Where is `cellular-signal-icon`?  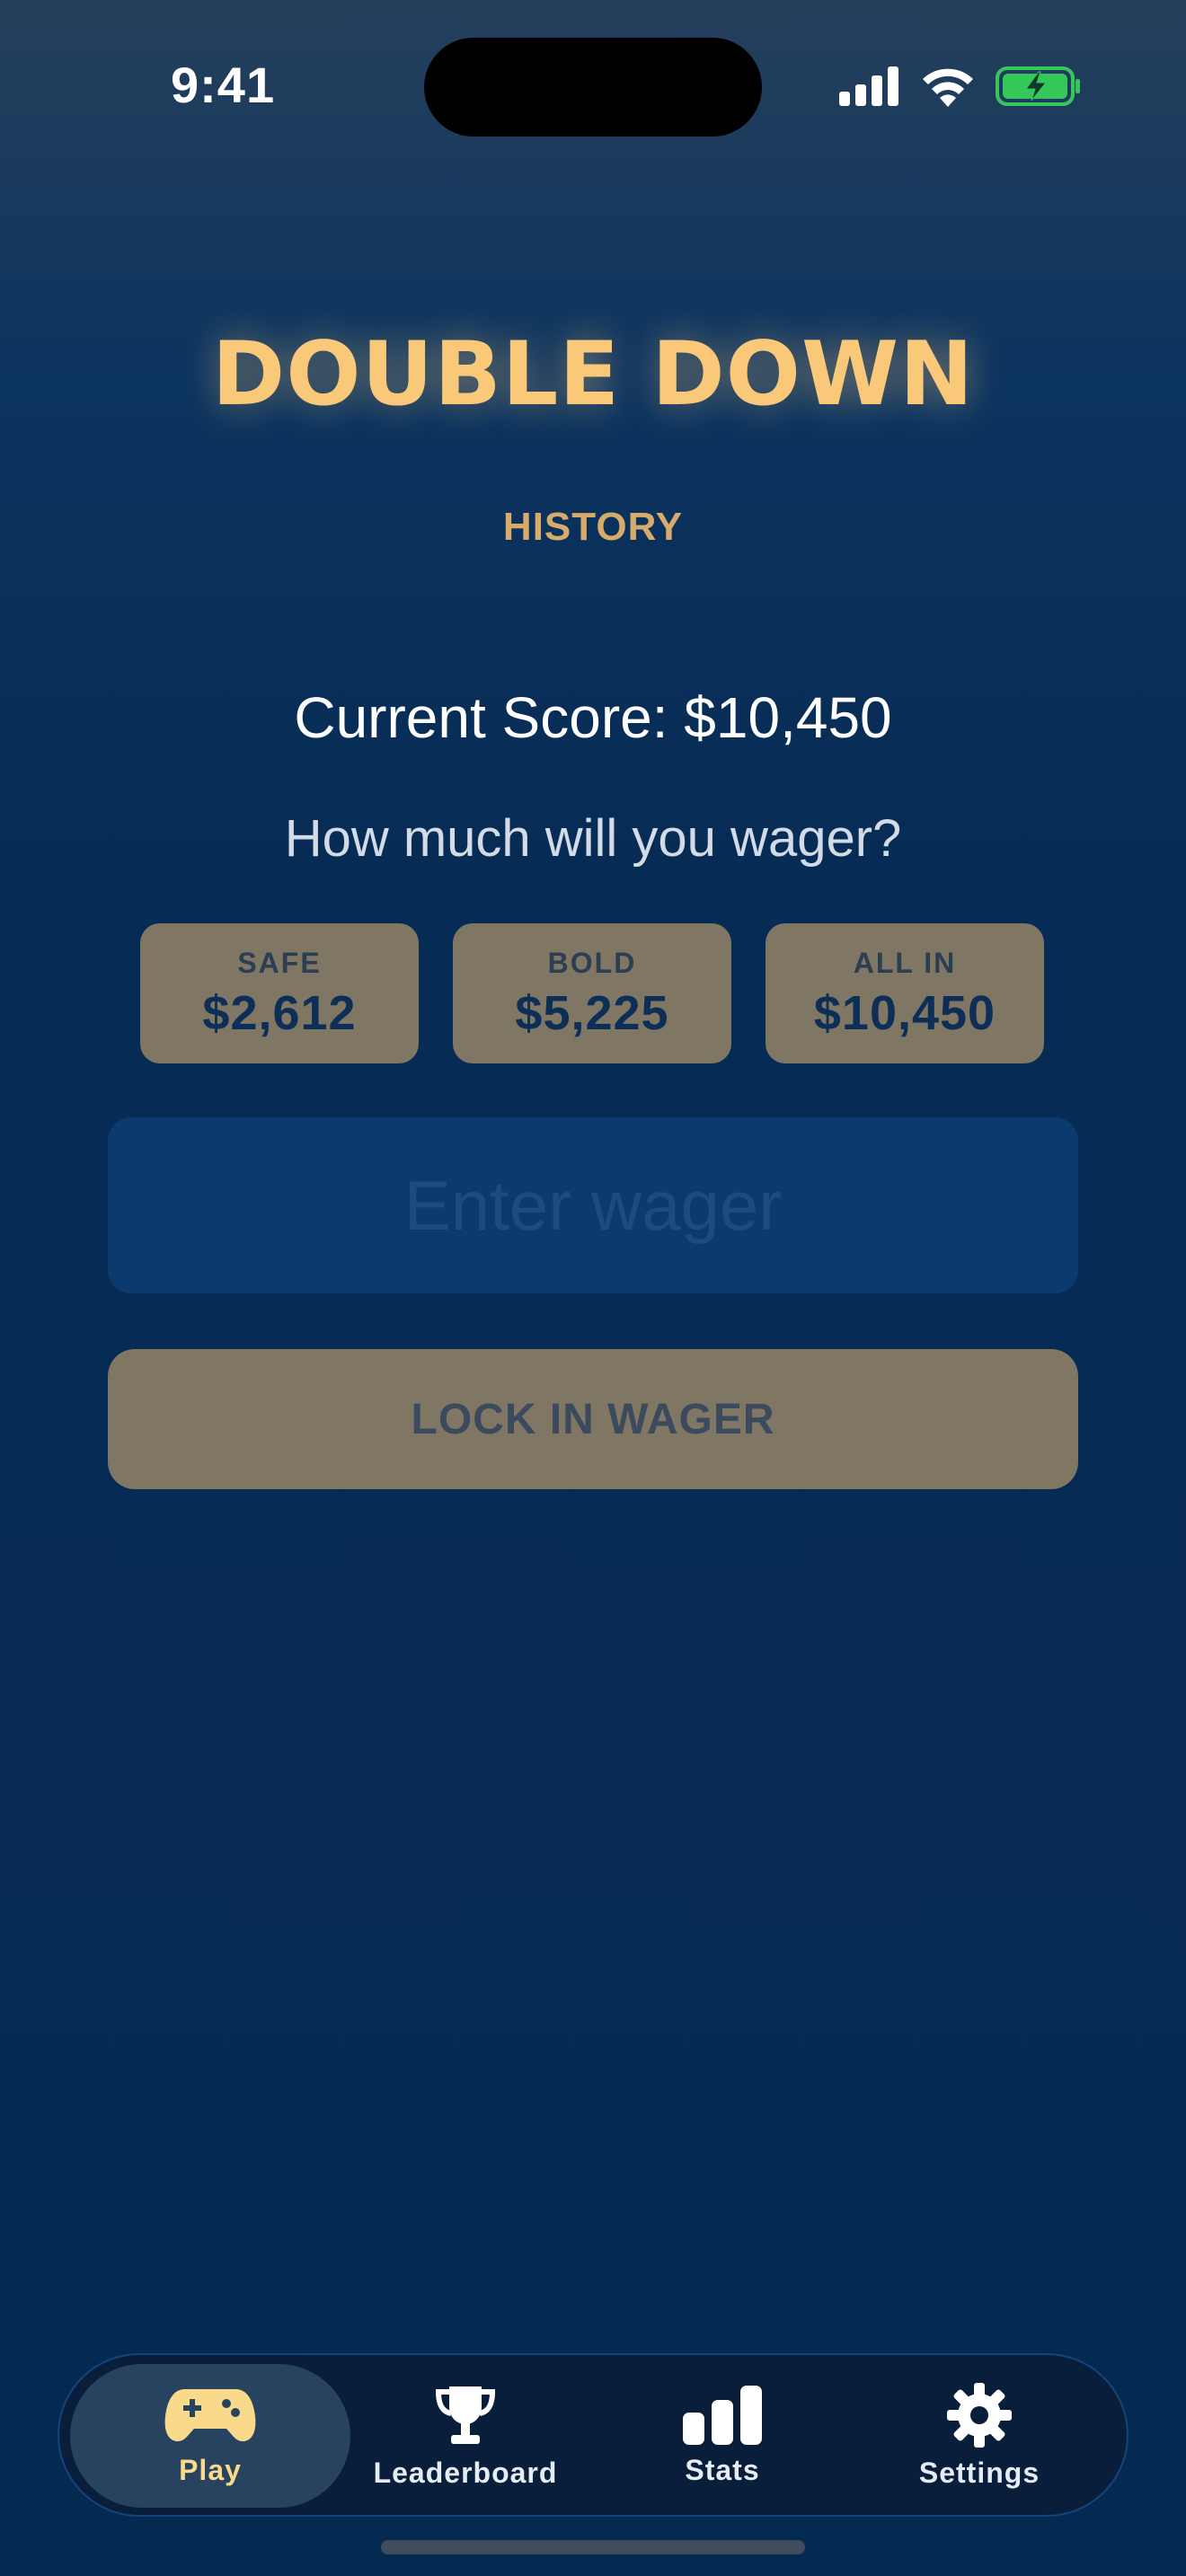 cellular-signal-icon is located at coordinates (868, 86).